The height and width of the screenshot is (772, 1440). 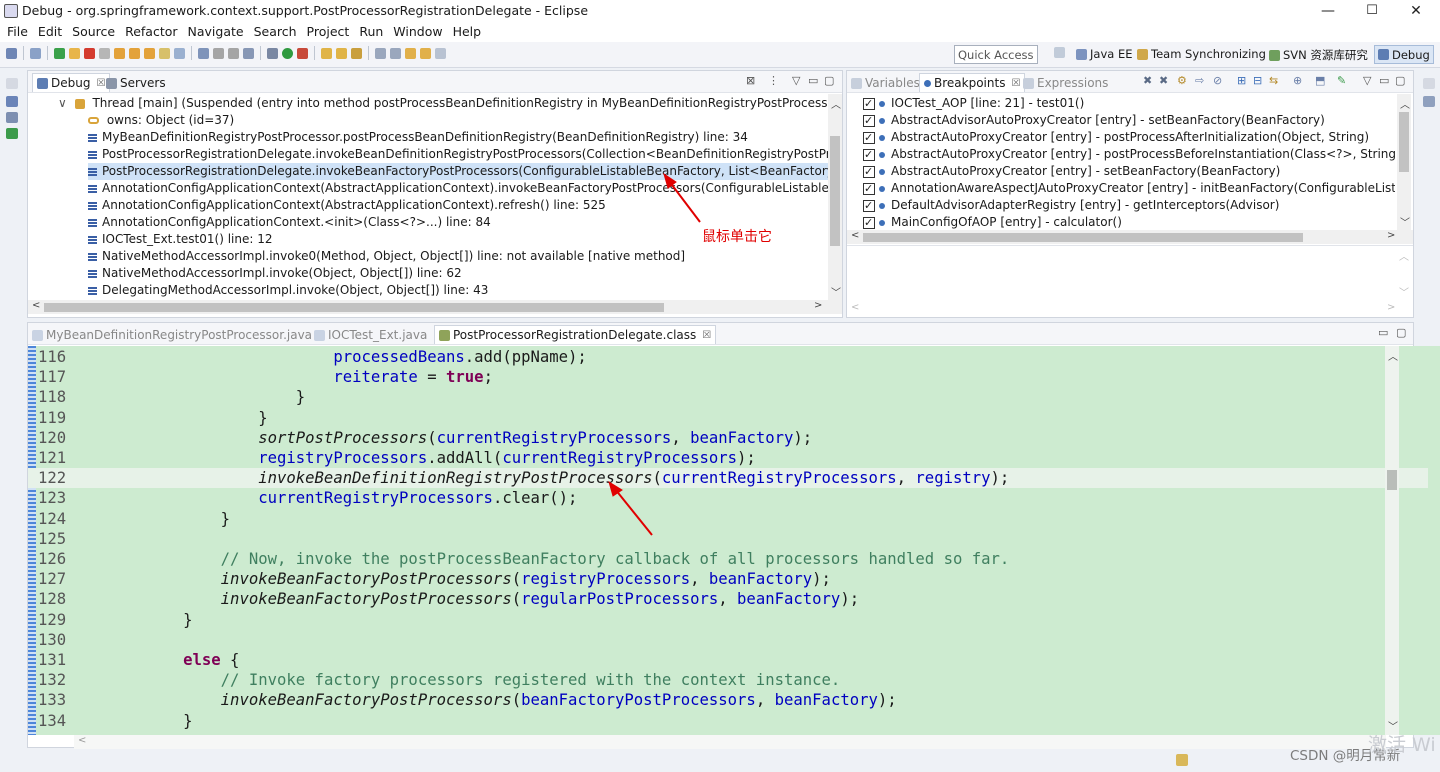 I want to click on status-bar: CSDN @明月常新 激活 Wi, so click(x=720, y=753).